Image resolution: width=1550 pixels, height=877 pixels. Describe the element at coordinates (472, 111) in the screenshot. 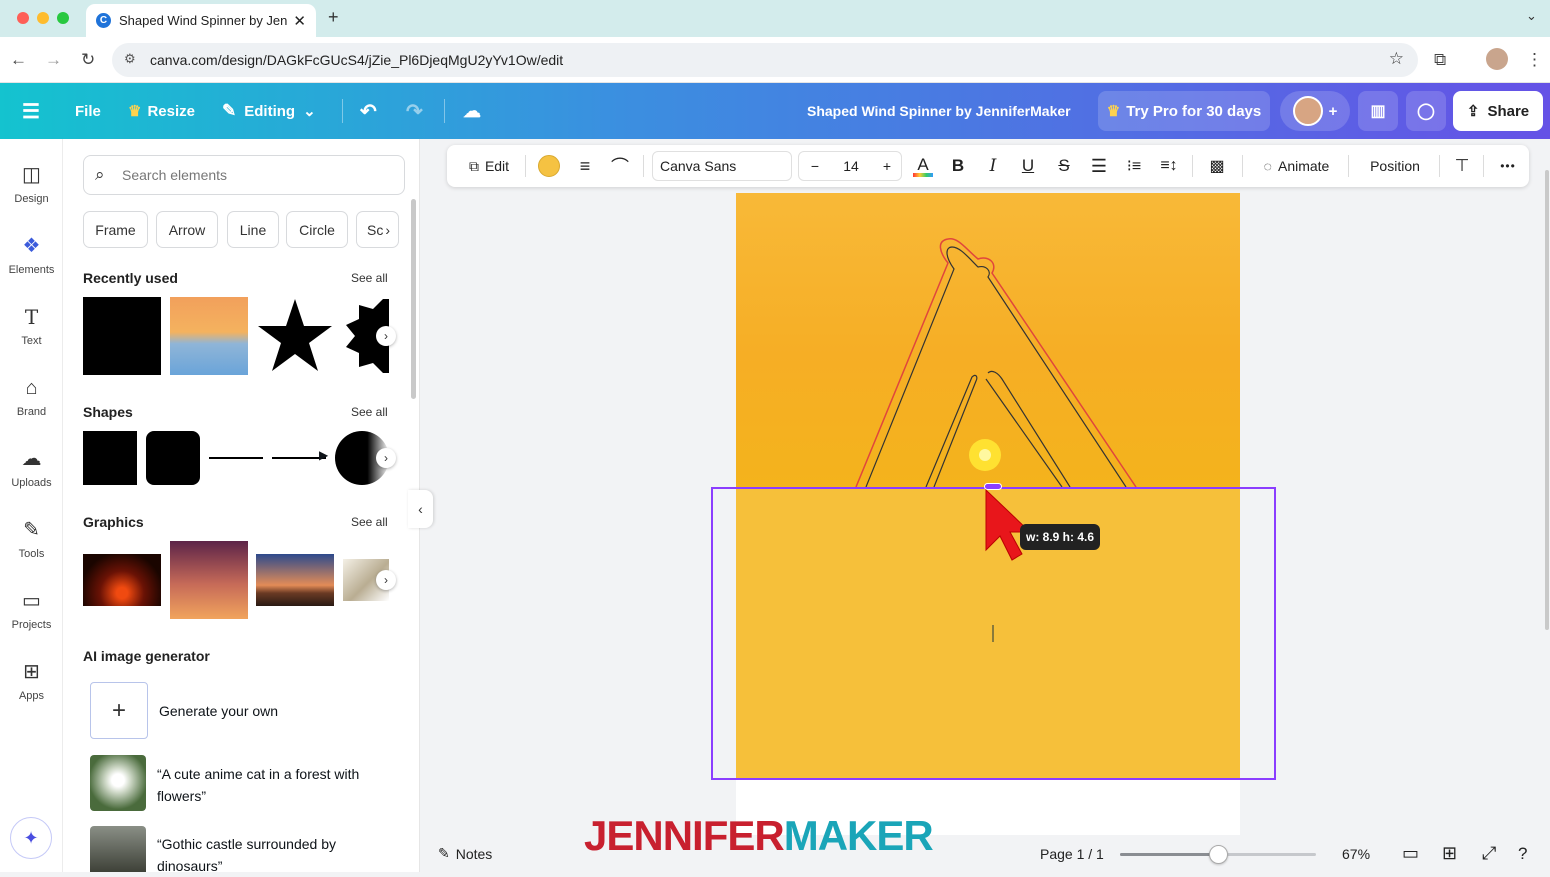

I see `cloud-saved-icon: ☁` at that location.